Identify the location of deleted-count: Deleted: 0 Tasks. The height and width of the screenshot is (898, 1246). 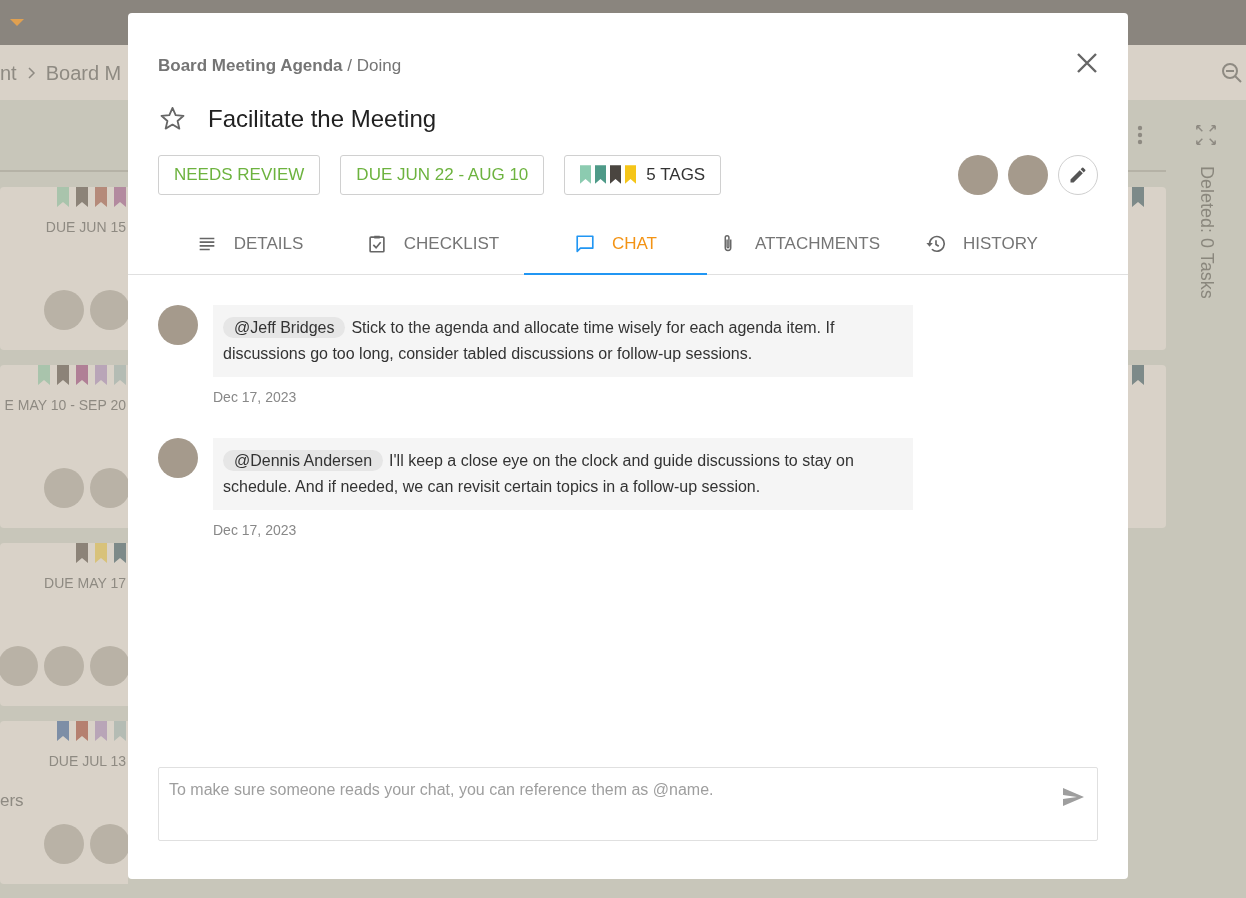
(1206, 232).